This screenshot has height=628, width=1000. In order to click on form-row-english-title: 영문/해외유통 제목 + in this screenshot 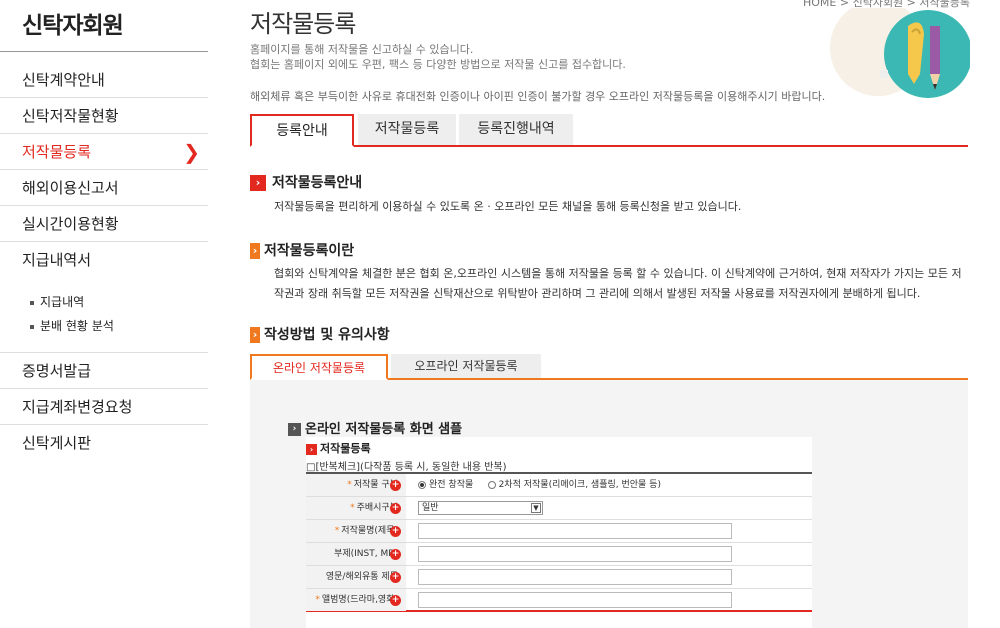, I will do `click(559, 577)`.